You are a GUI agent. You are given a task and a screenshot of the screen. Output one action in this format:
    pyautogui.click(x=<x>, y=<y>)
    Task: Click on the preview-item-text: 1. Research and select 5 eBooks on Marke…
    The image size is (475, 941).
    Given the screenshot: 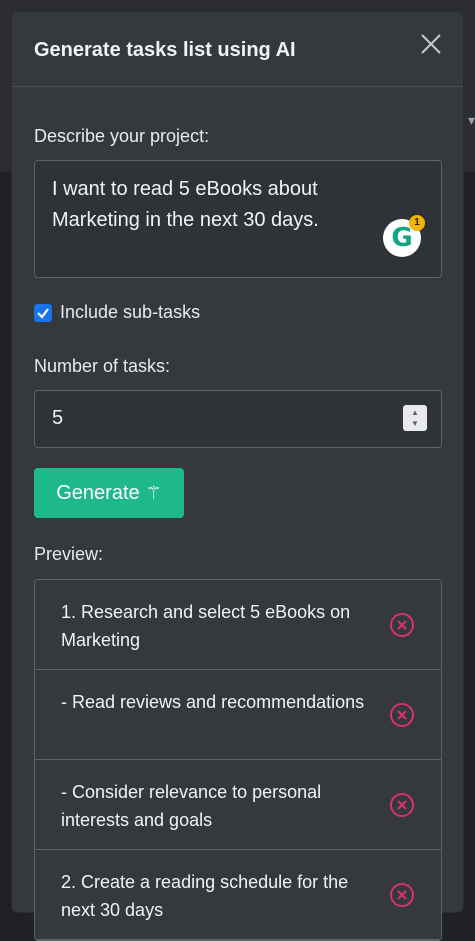 What is the action you would take?
    pyautogui.click(x=216, y=626)
    